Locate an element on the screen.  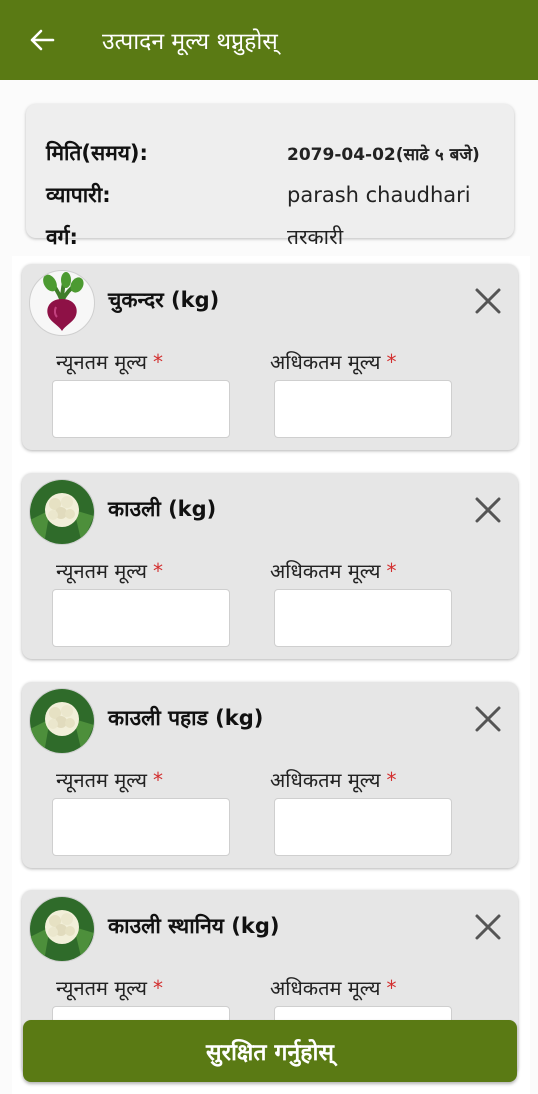
category-label: वर्ग: is located at coordinates (62, 237).